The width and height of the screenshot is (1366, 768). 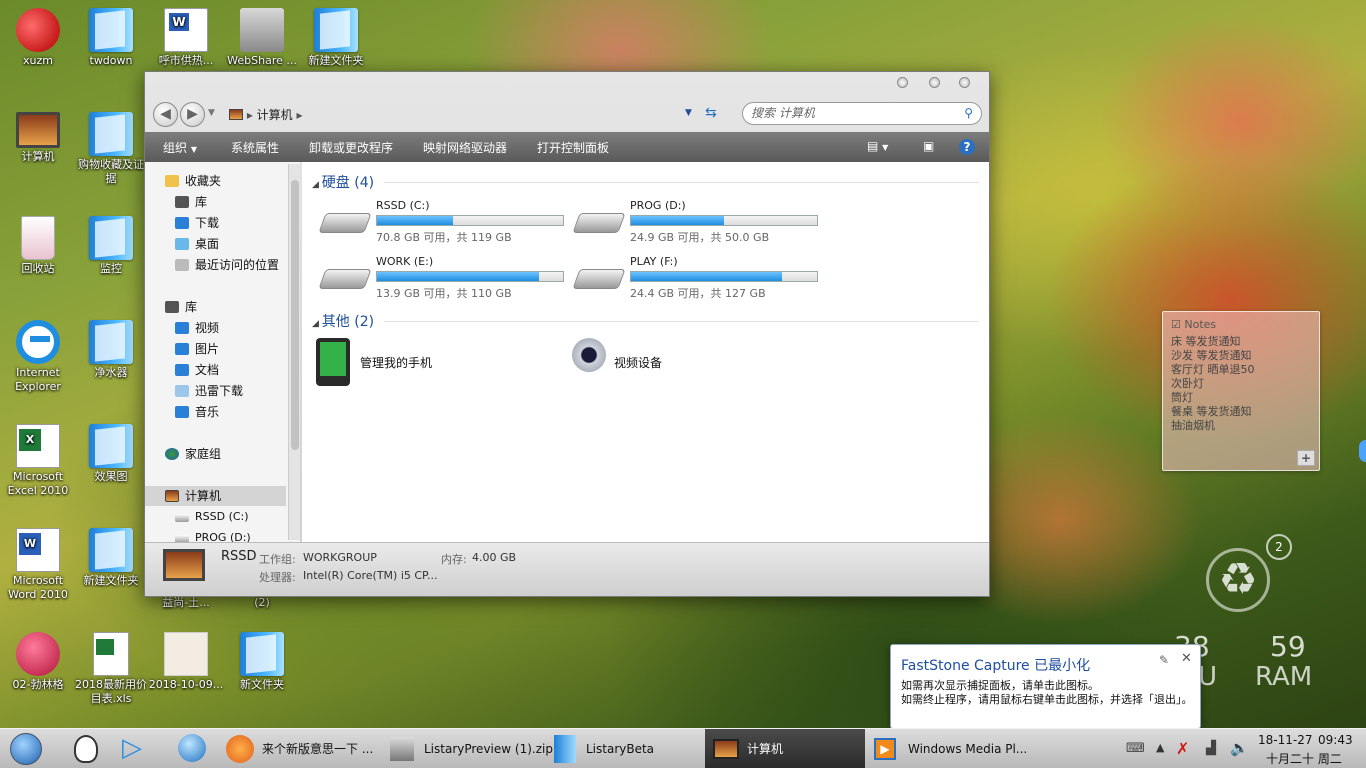 What do you see at coordinates (785, 748) in the screenshot?
I see `taskbar-item-computer: 计算机` at bounding box center [785, 748].